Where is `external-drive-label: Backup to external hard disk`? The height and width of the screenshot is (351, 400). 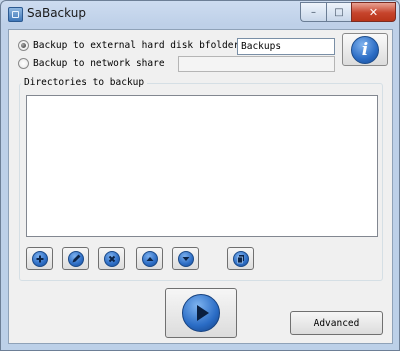
external-drive-label: Backup to external hard disk is located at coordinates (113, 45).